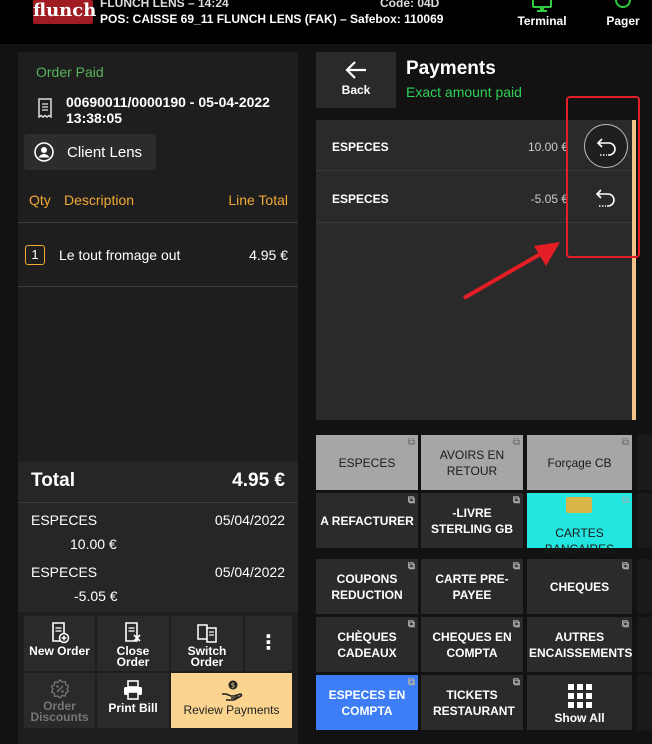 This screenshot has width=652, height=744. What do you see at coordinates (258, 200) in the screenshot?
I see `line-total-header: Line Total` at bounding box center [258, 200].